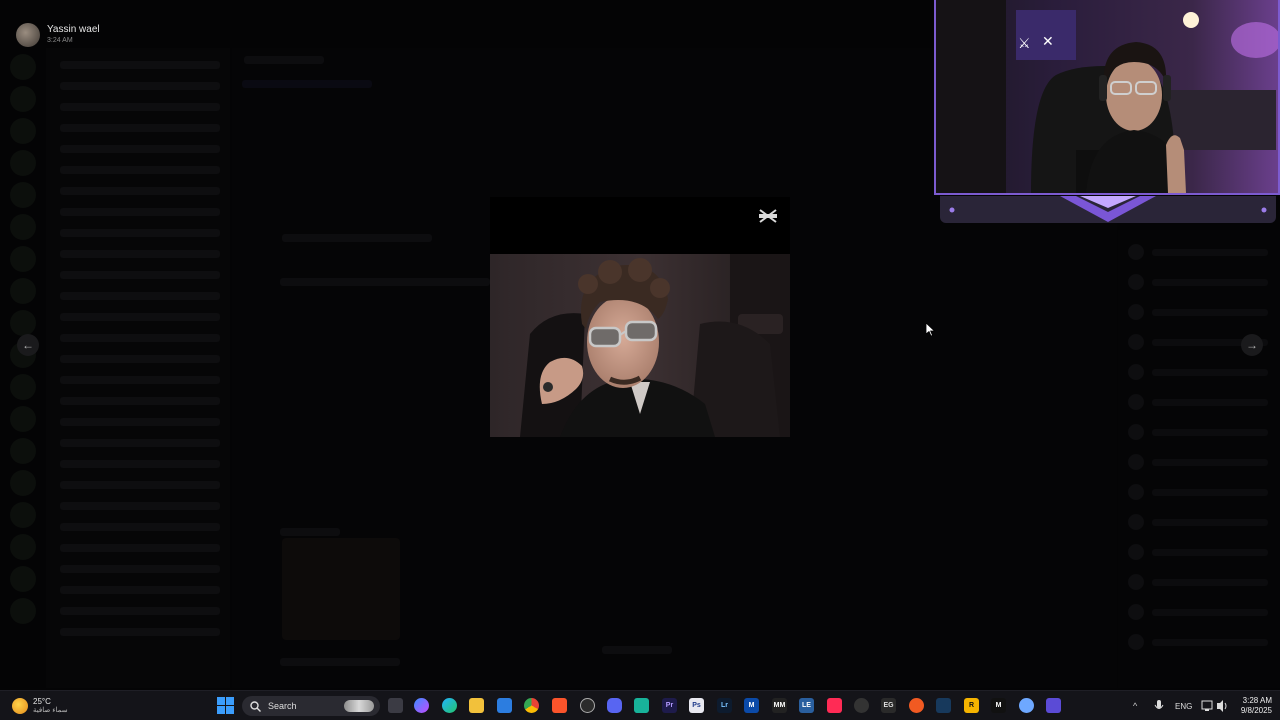 The width and height of the screenshot is (1280, 720). I want to click on network-icon, so click(1207, 705).